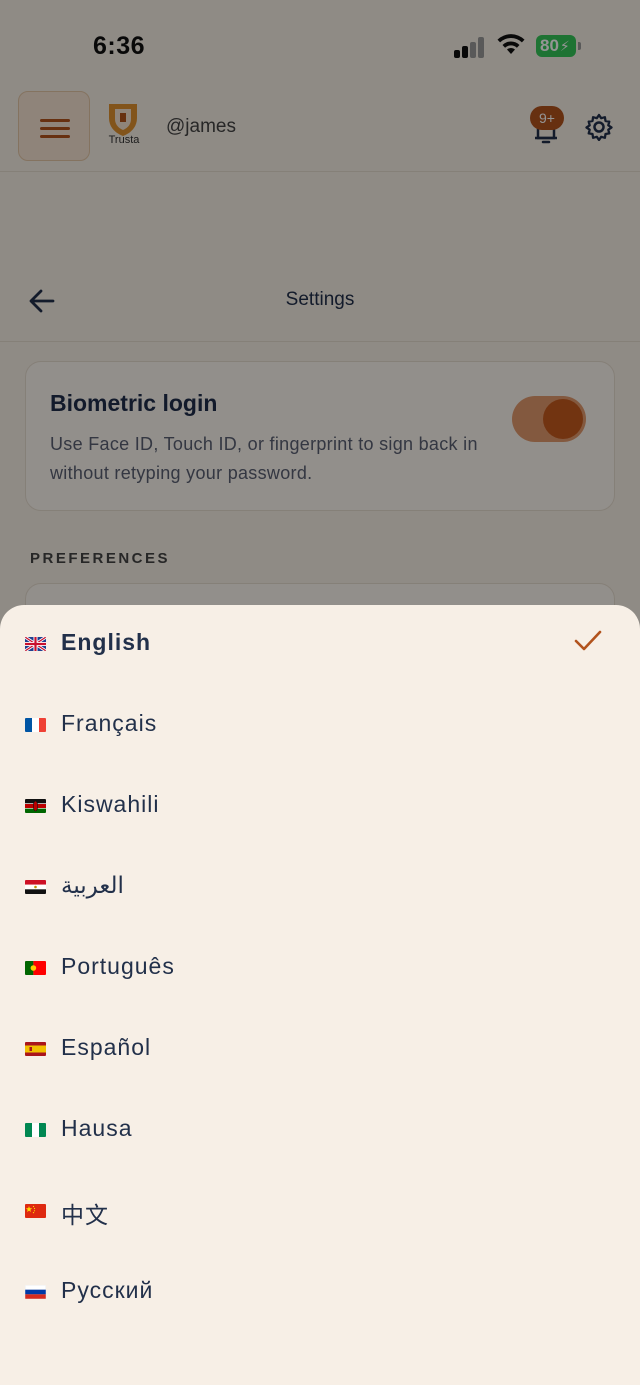  I want to click on language-option-portuguese: Português, so click(320, 969).